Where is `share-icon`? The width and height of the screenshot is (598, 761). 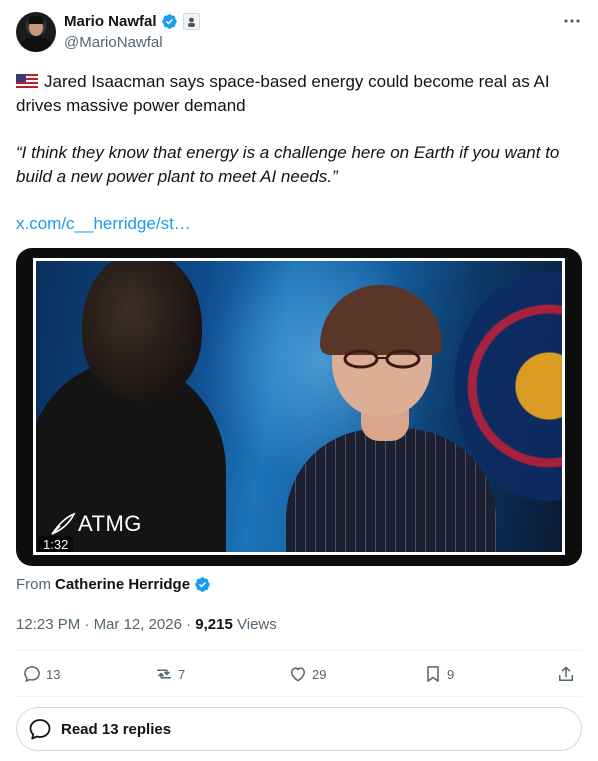
share-icon is located at coordinates (566, 673).